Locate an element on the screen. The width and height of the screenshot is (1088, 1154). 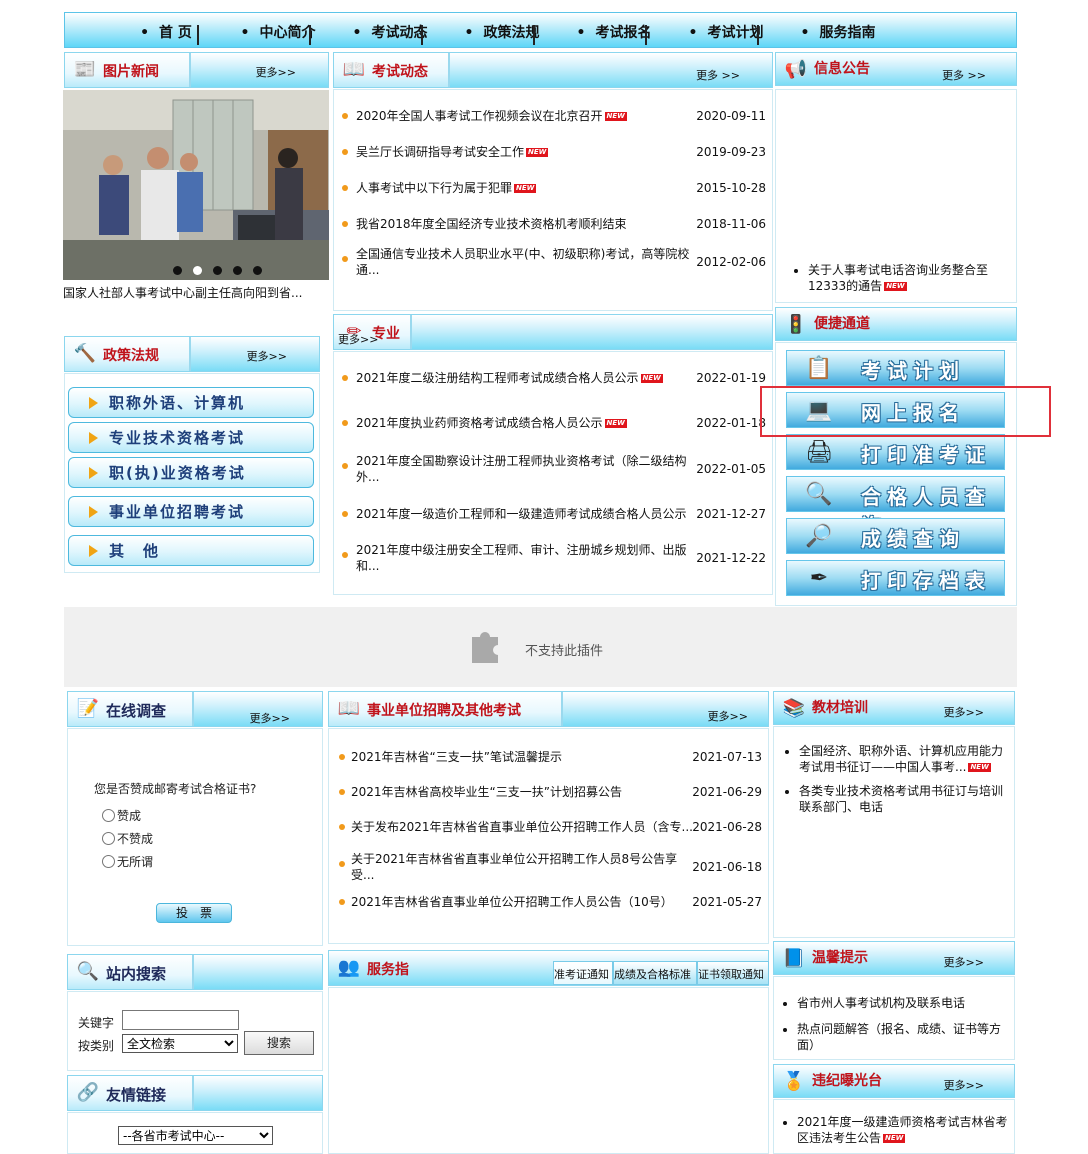
policy-button-label: 其 他 is located at coordinates (135, 551).